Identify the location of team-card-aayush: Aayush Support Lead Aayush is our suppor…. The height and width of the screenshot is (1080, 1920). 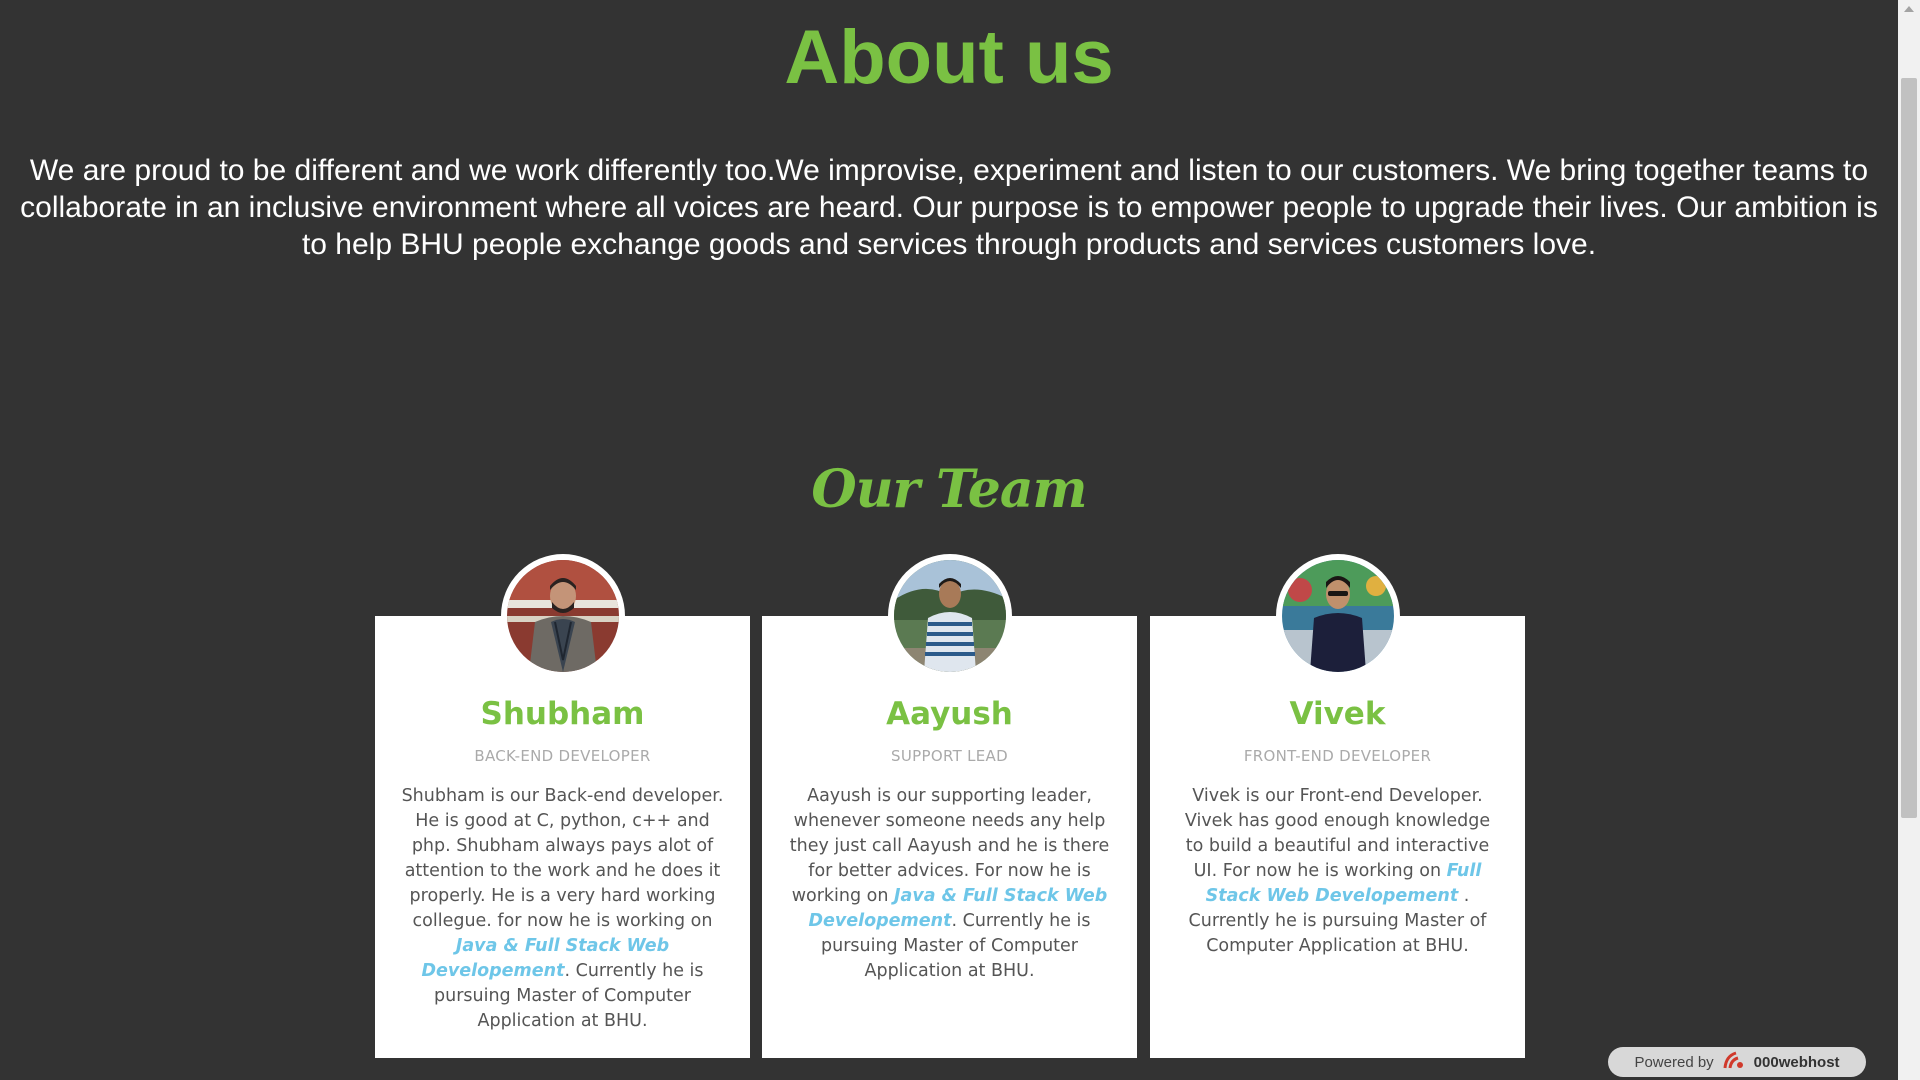
(949, 806).